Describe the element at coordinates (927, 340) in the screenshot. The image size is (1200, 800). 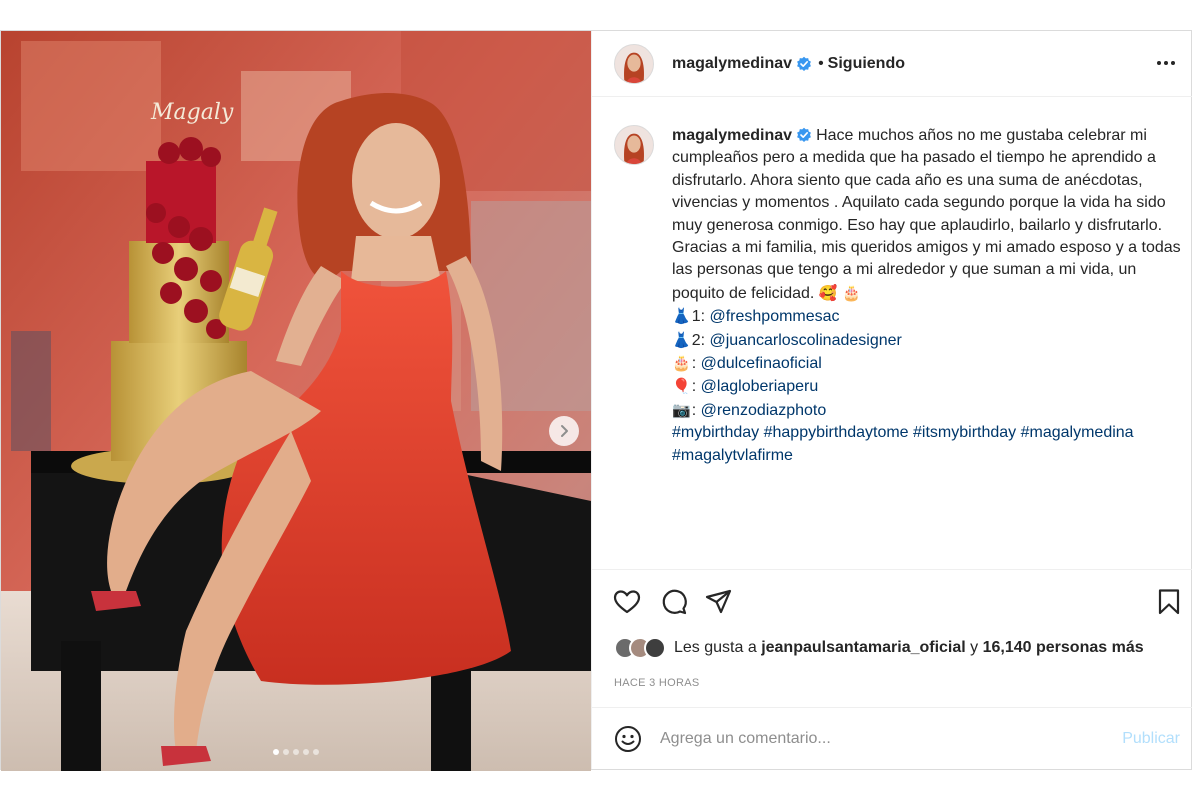
I see `credit-line: 👗2: @juancarloscolinadesigner` at that location.